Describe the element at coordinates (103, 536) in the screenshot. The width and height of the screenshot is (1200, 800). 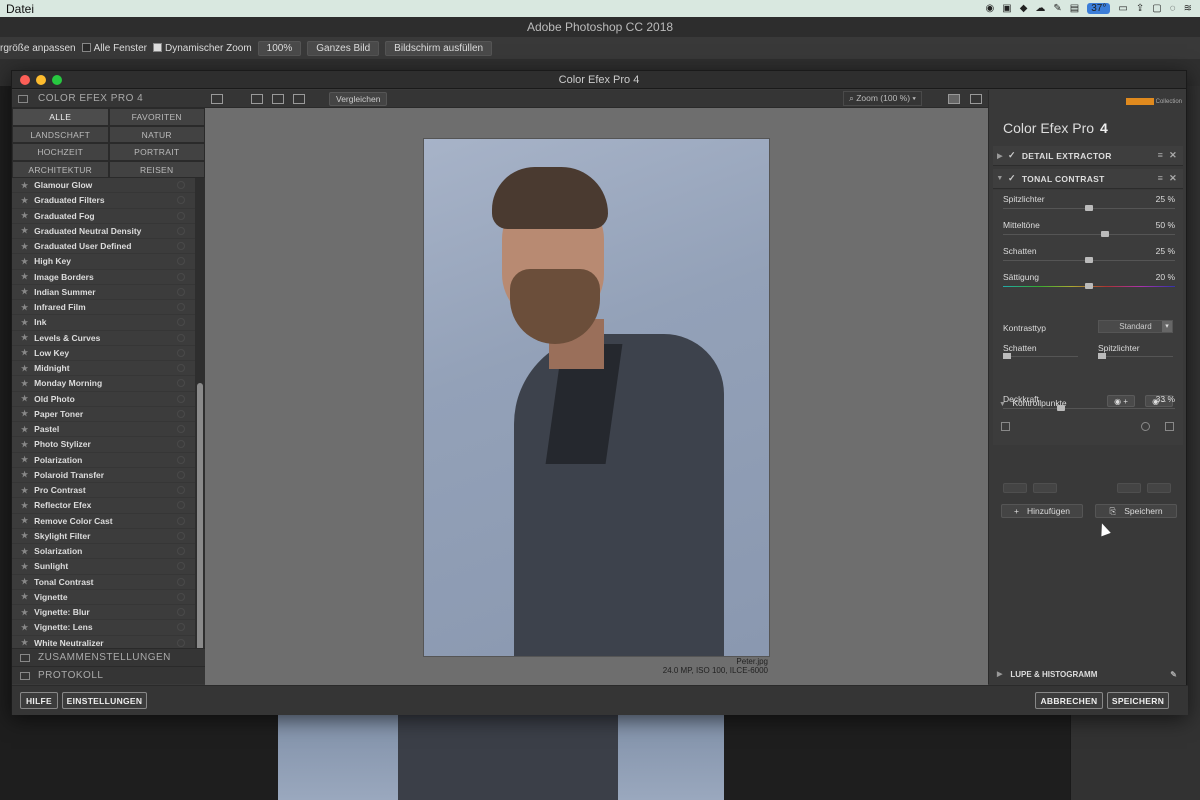
I see `filter-list-item: ★ Skylight Filter` at that location.